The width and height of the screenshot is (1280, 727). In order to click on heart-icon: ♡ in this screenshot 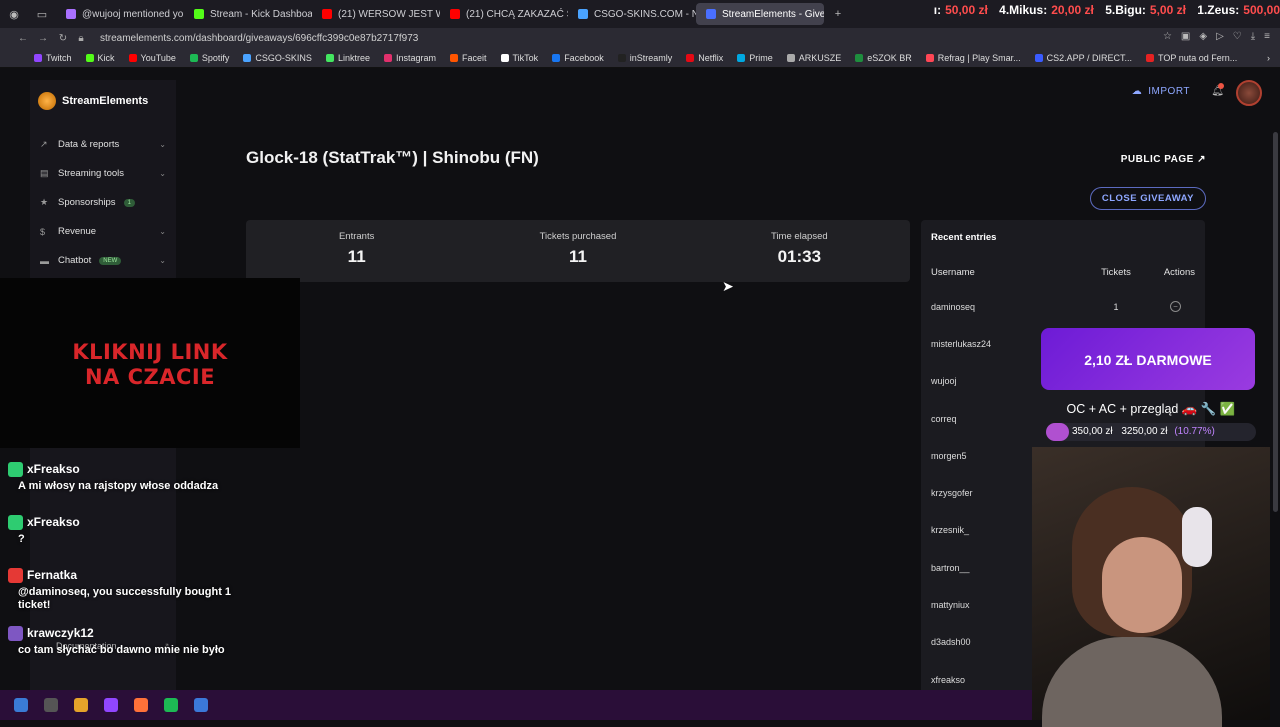, I will do `click(1237, 36)`.